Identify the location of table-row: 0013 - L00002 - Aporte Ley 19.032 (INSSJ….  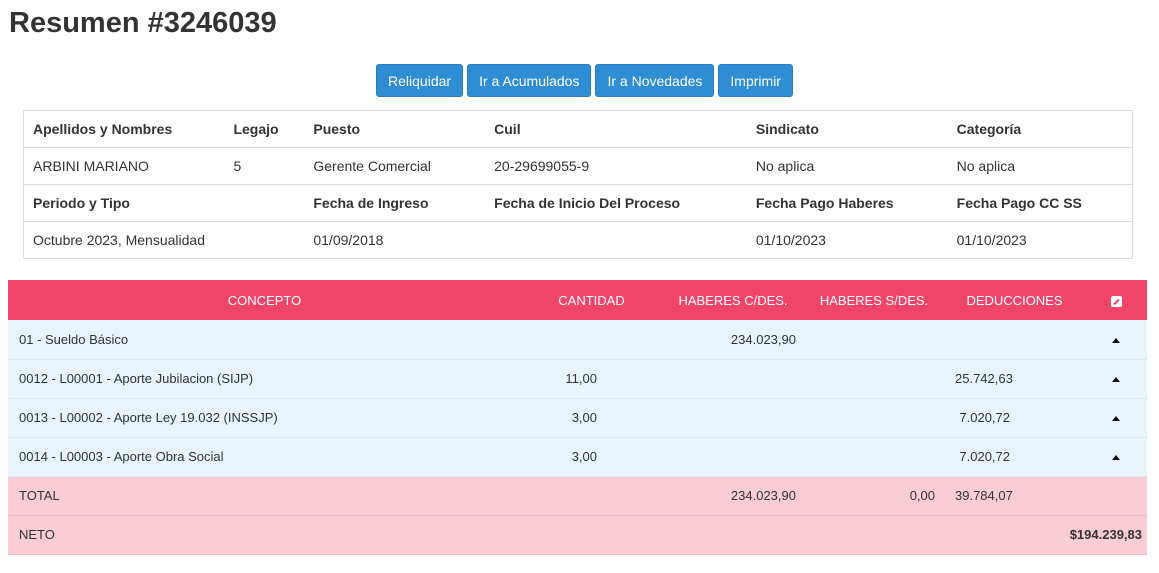
(577, 417).